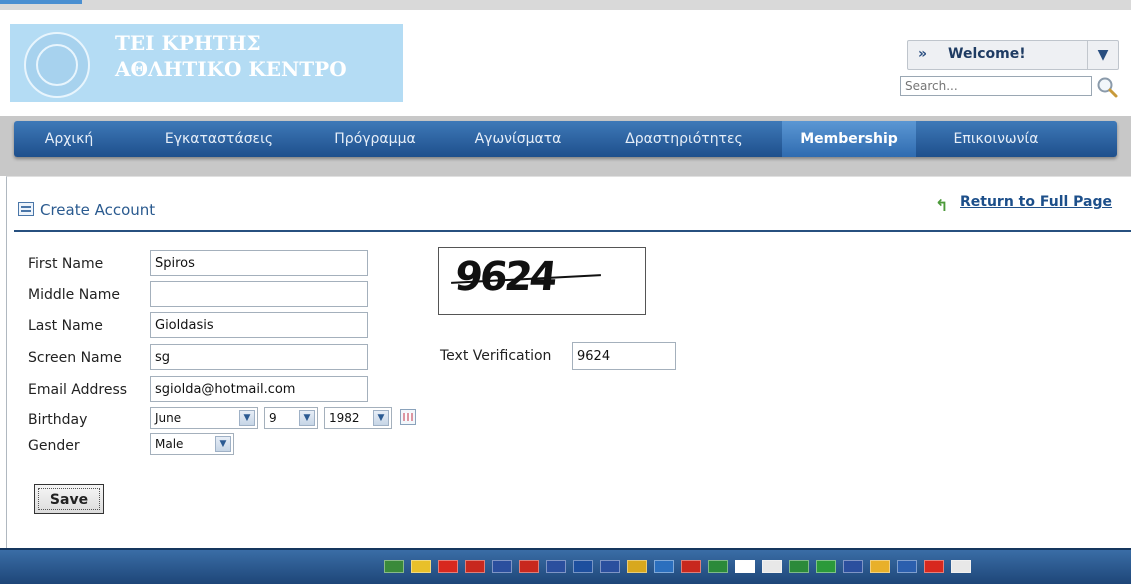  Describe the element at coordinates (57, 65) in the screenshot. I see `university-seal-icon` at that location.